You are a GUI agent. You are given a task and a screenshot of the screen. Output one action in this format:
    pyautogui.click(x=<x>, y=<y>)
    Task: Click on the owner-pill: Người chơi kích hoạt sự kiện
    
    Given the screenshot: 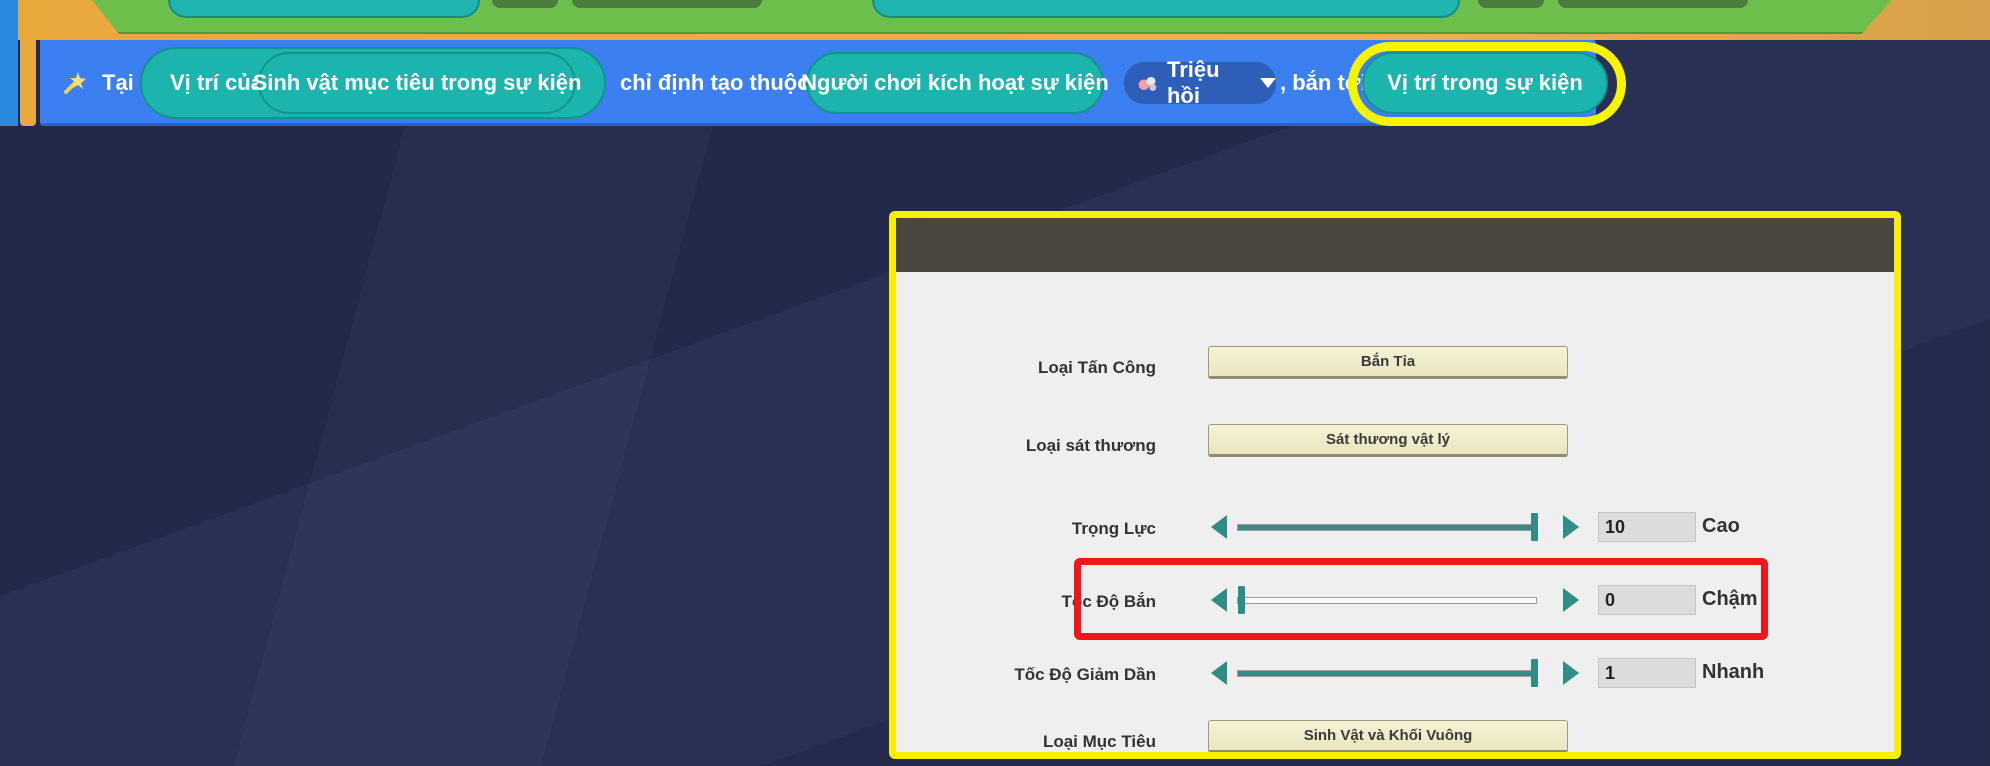 What is the action you would take?
    pyautogui.click(x=955, y=83)
    